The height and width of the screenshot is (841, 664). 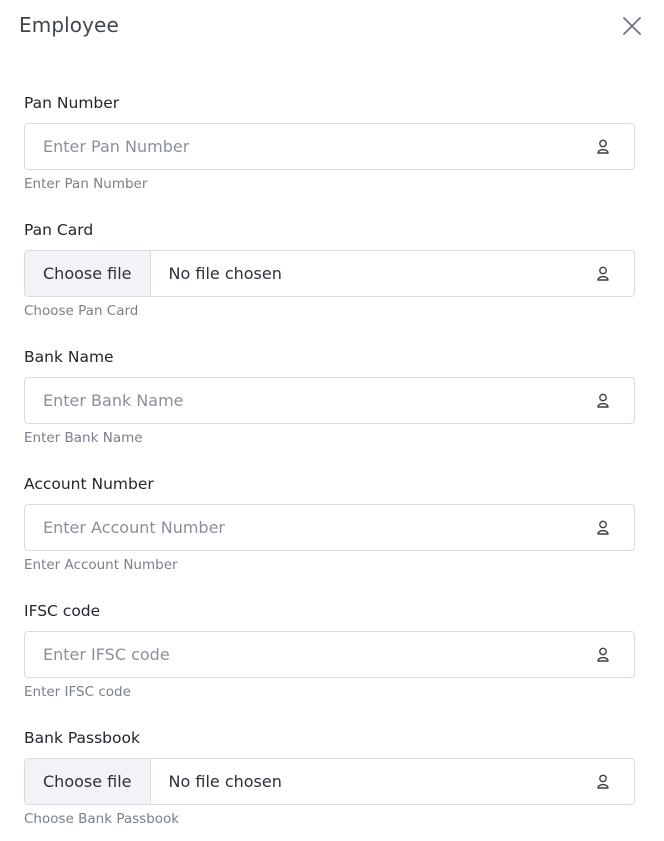 What do you see at coordinates (69, 357) in the screenshot?
I see `bank-name-label: Bank Name` at bounding box center [69, 357].